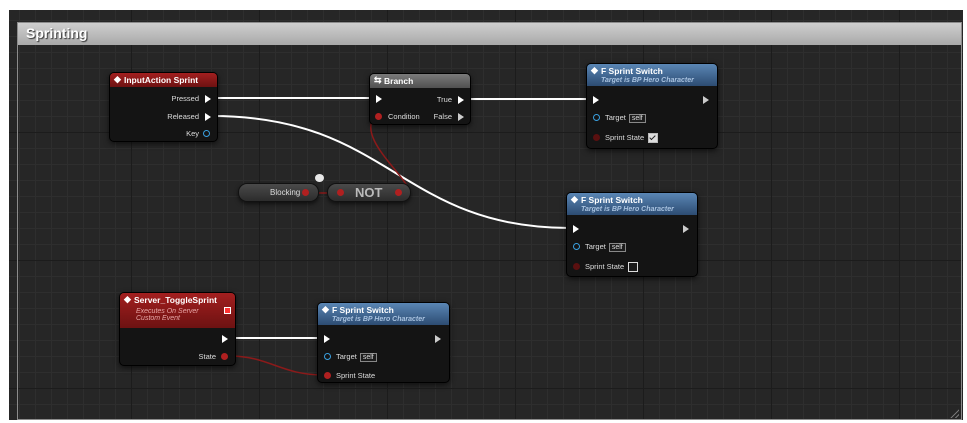 Image resolution: width=967 pixels, height=423 pixels. What do you see at coordinates (605, 266) in the screenshot?
I see `switch2-state-label: Sprint State` at bounding box center [605, 266].